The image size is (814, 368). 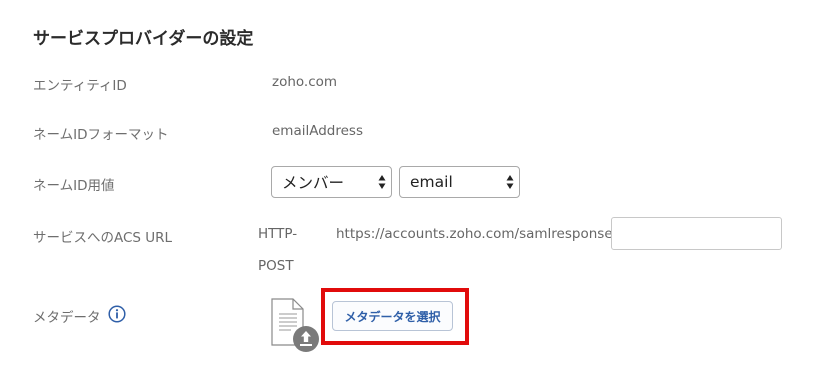 What do you see at coordinates (305, 82) in the screenshot?
I see `entity-id-value: zoho.com` at bounding box center [305, 82].